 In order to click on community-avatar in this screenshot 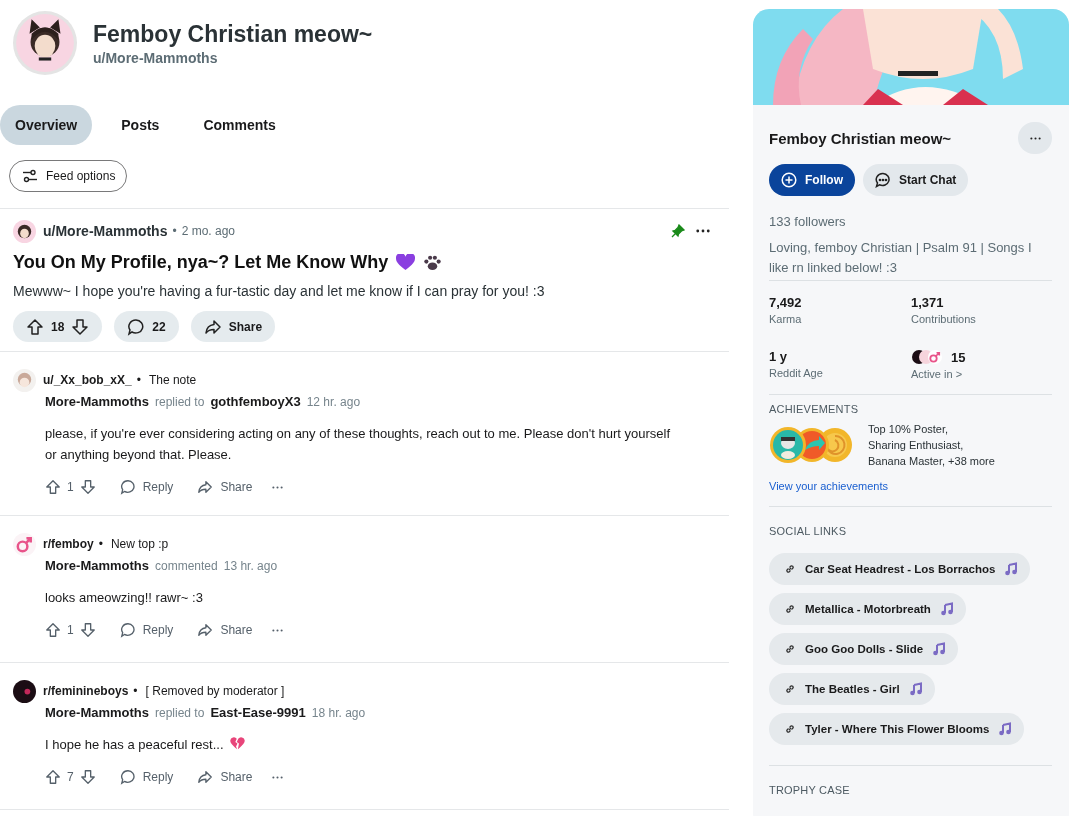, I will do `click(24, 691)`.